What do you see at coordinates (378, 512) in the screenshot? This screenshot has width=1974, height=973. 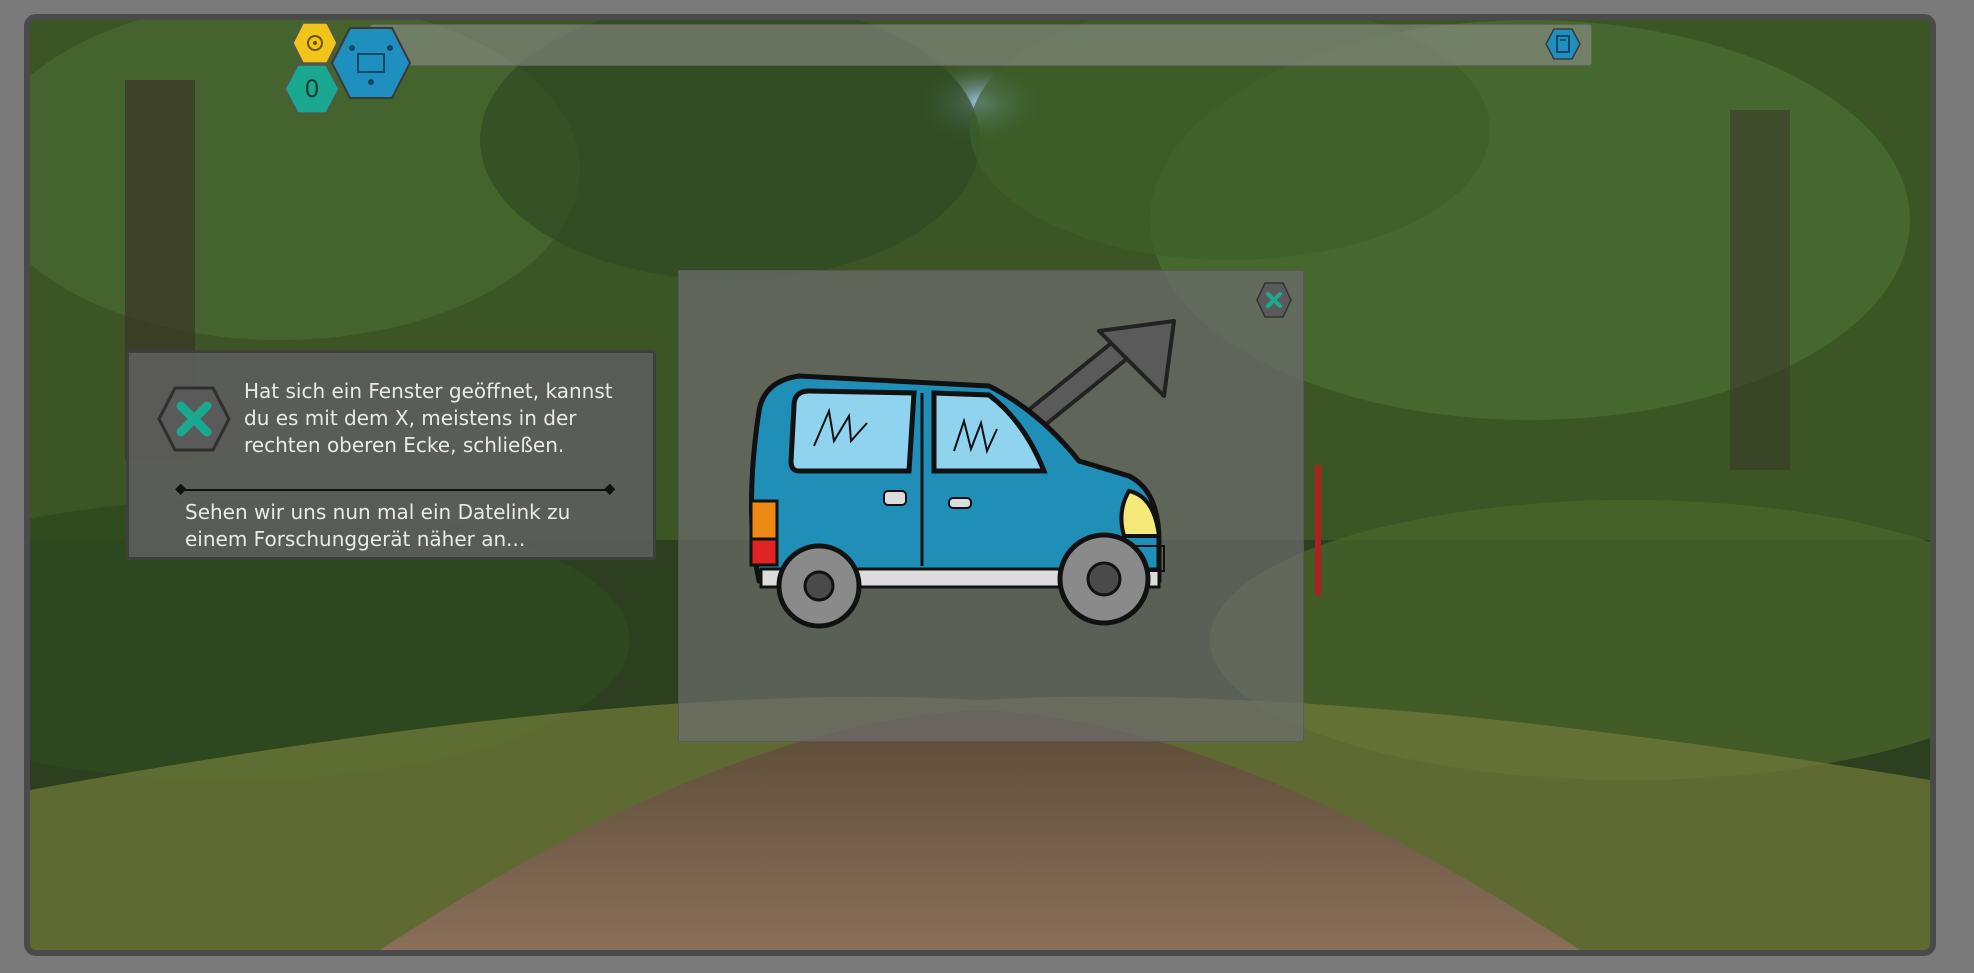 I see `next-step-line: Sehen wir uns nun mal ein Datelink zu` at bounding box center [378, 512].